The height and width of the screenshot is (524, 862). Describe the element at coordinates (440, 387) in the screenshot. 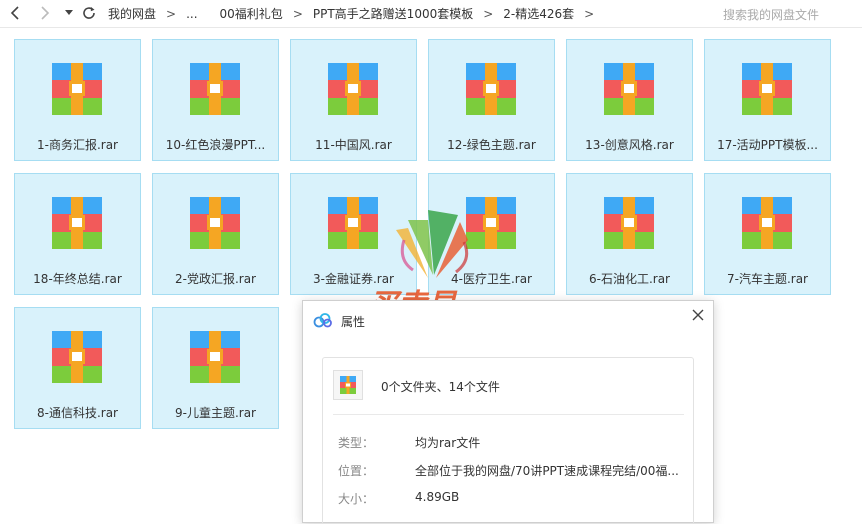

I see `selection-summary: 0个文件夹、14个文件` at that location.